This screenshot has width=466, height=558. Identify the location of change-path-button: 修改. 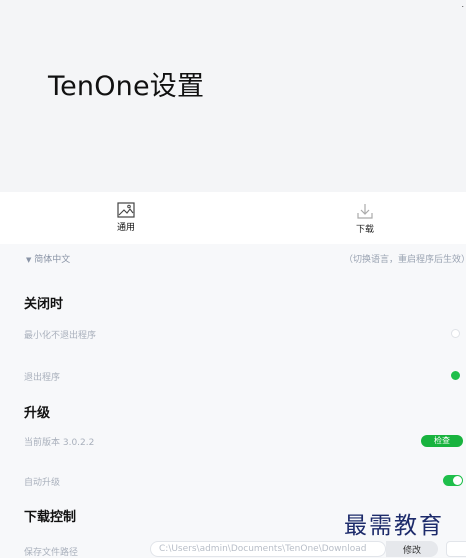
(412, 549).